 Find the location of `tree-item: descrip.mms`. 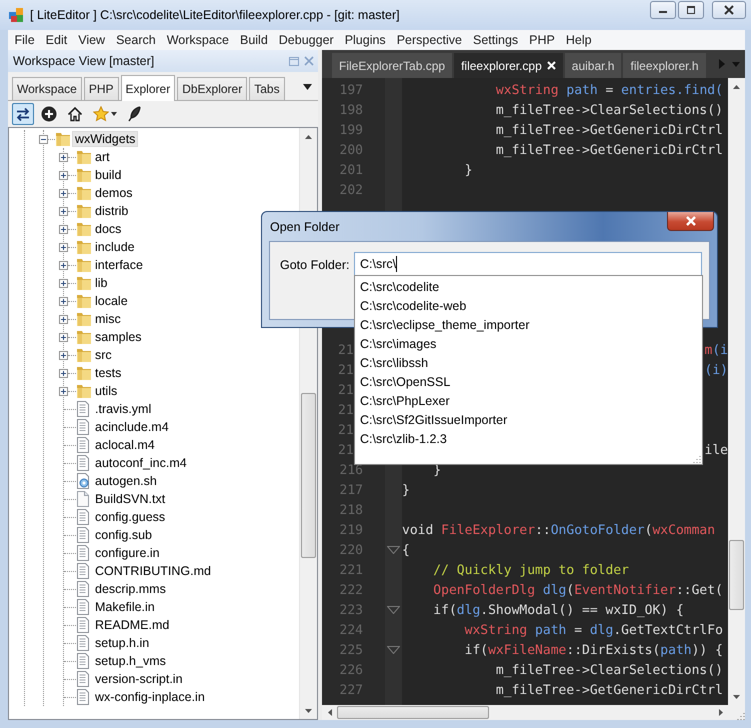

tree-item: descrip.mms is located at coordinates (130, 589).